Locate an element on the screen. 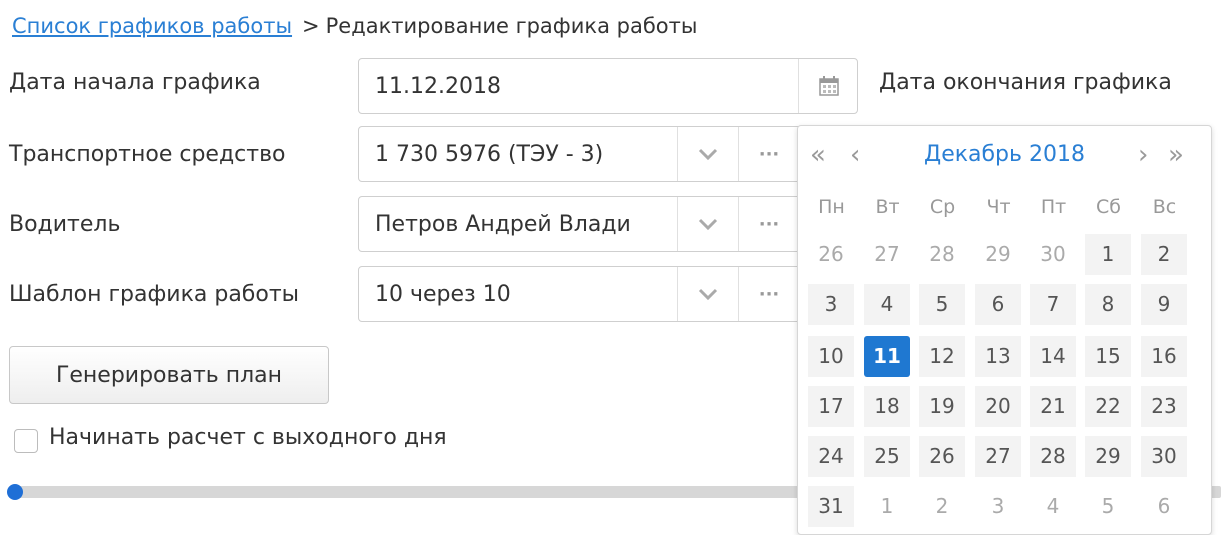 The image size is (1221, 535). calendar-day-selected: 11 is located at coordinates (887, 356).